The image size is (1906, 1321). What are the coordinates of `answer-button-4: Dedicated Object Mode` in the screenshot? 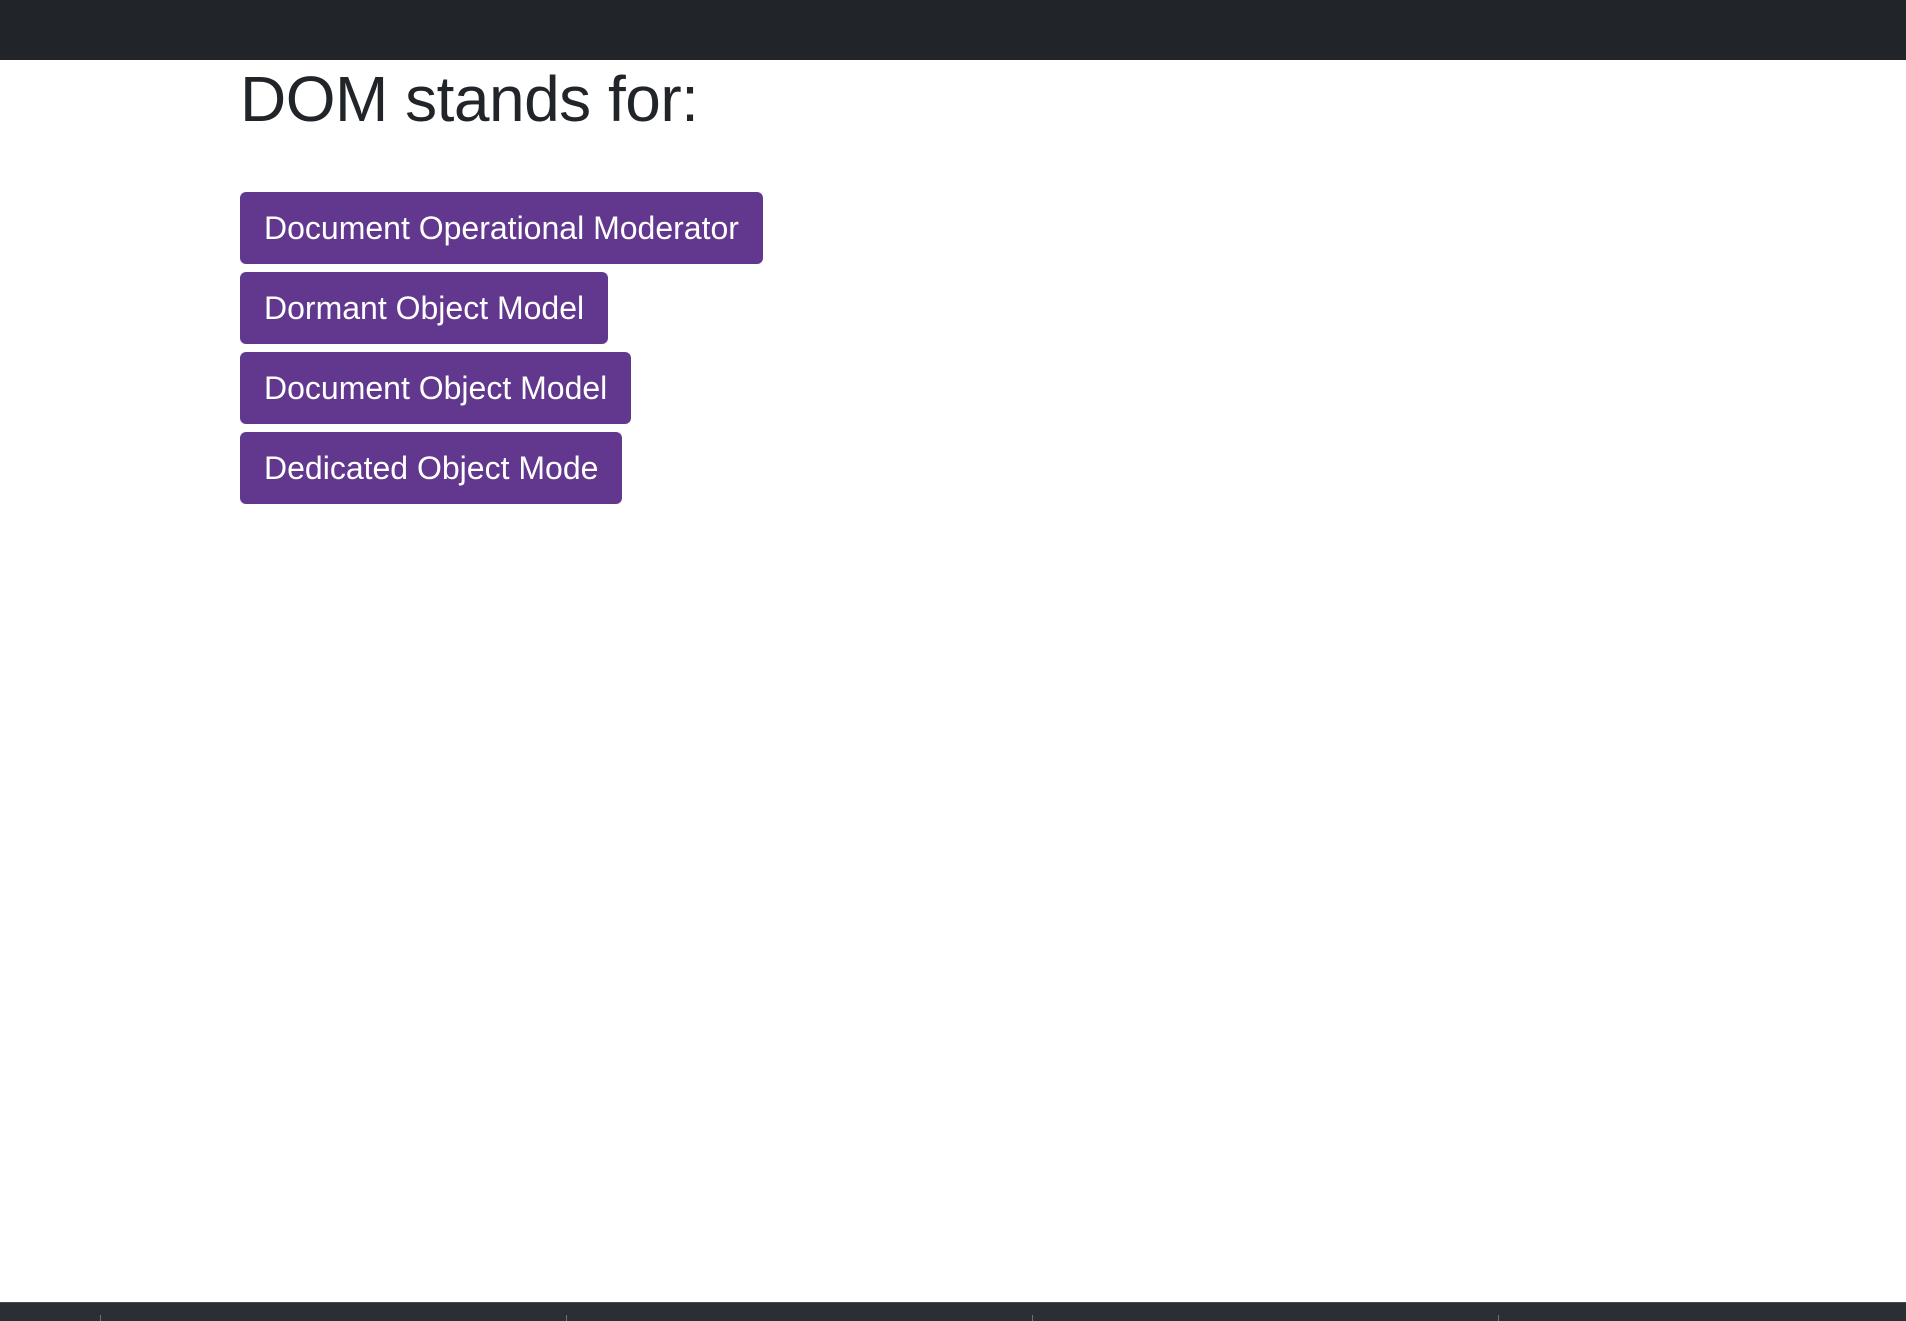 It's located at (431, 468).